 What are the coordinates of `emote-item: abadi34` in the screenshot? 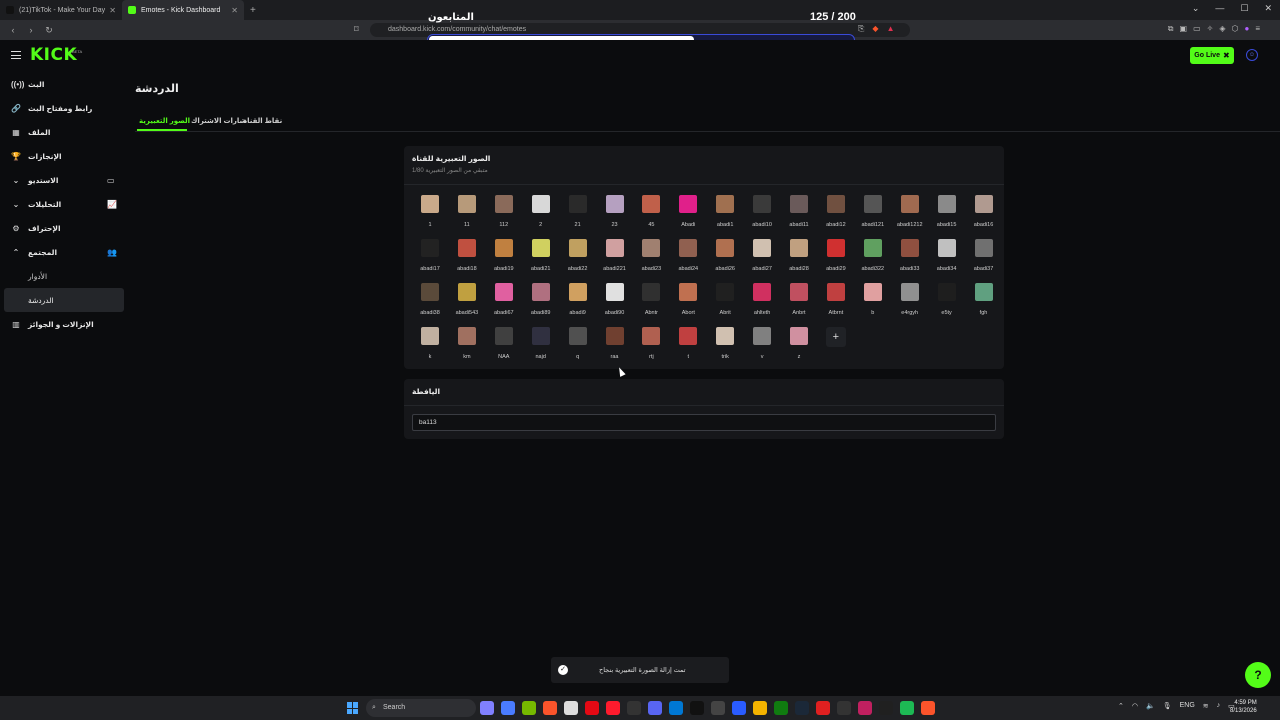 It's located at (947, 257).